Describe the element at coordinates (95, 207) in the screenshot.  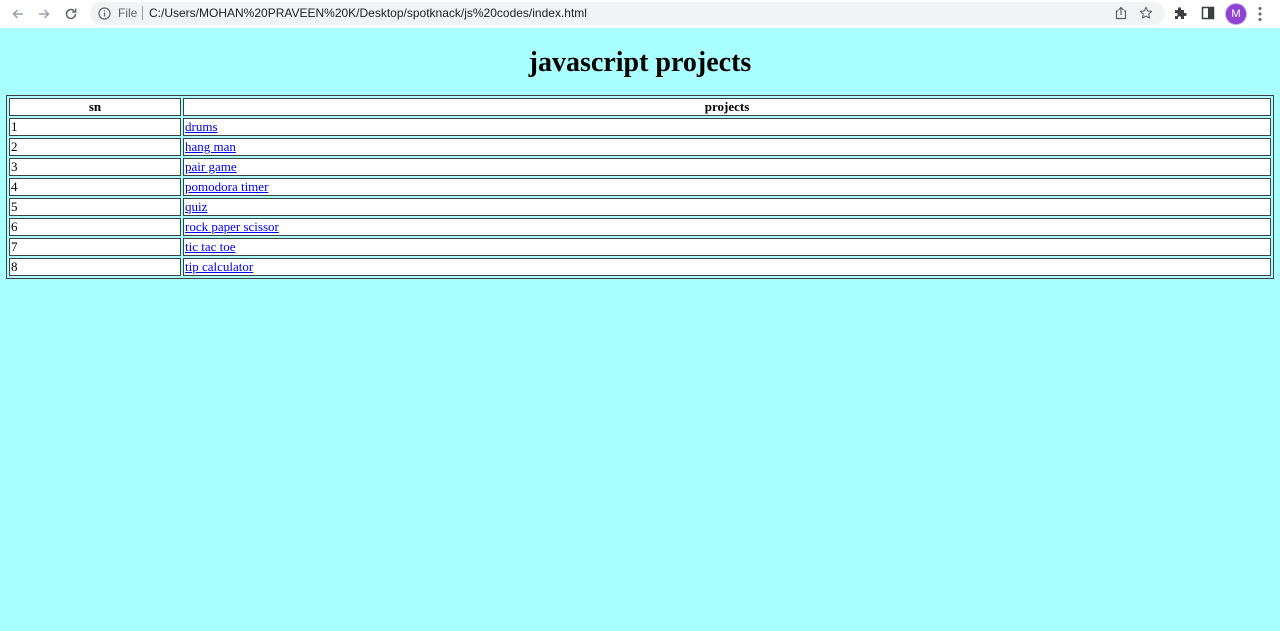
I see `sn-cell: 5` at that location.